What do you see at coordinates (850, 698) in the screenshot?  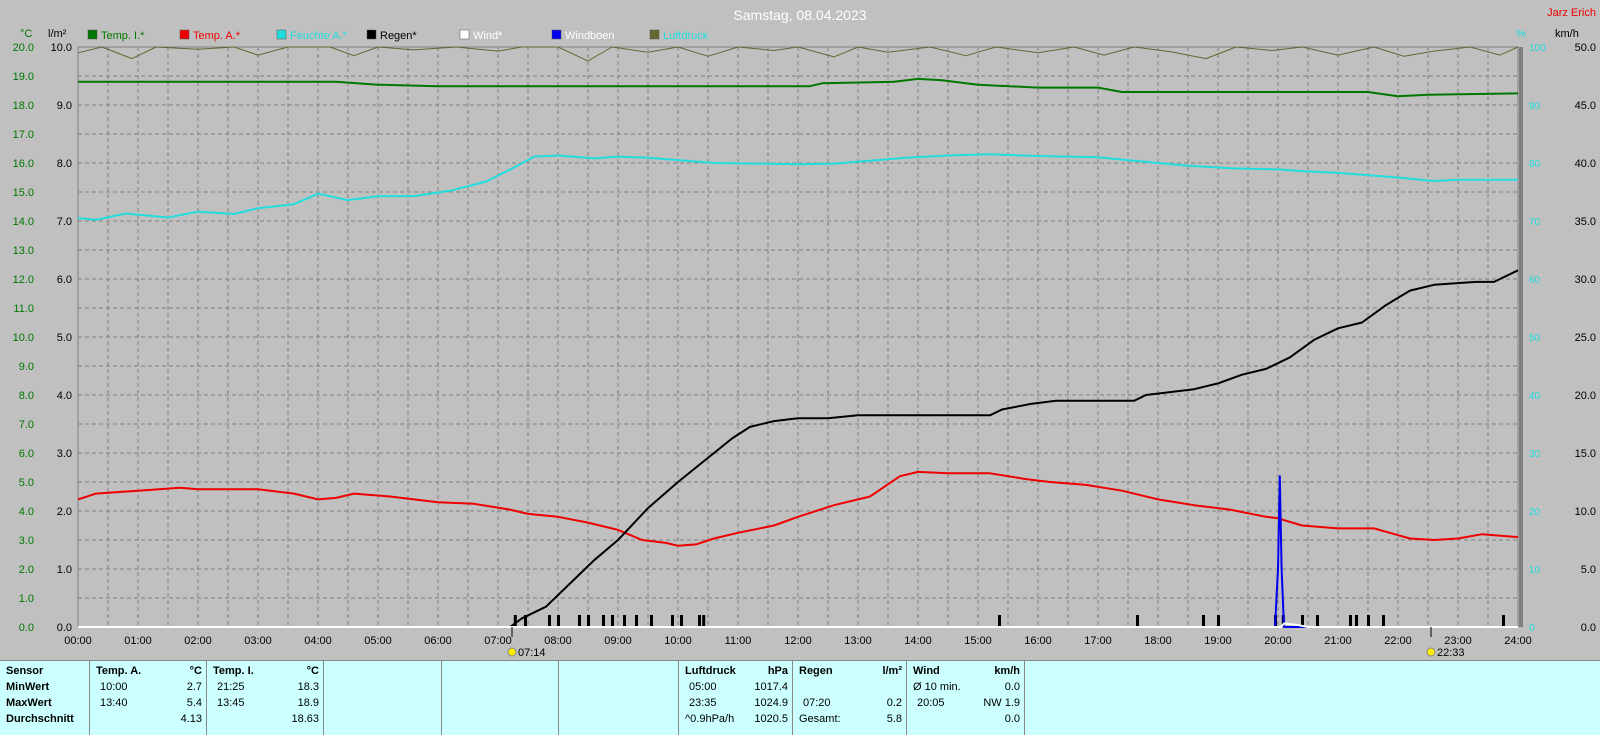 I see `regen-column: Regen l/m² 07:20 0.2 Gesamt: 5.8` at bounding box center [850, 698].